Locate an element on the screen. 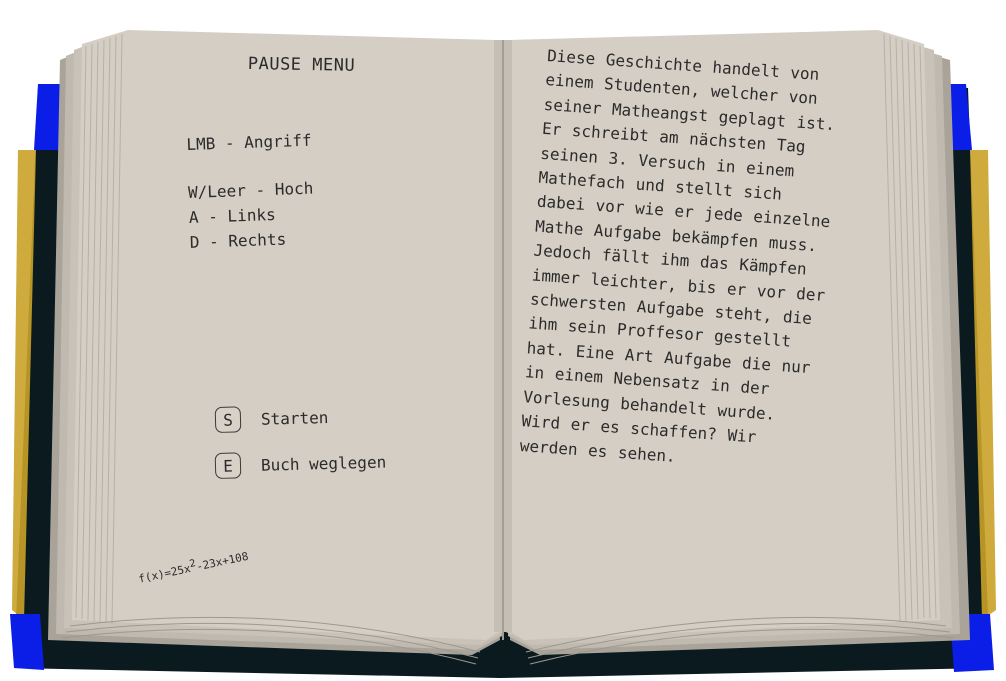  control-right: D - Rechts is located at coordinates (238, 240).